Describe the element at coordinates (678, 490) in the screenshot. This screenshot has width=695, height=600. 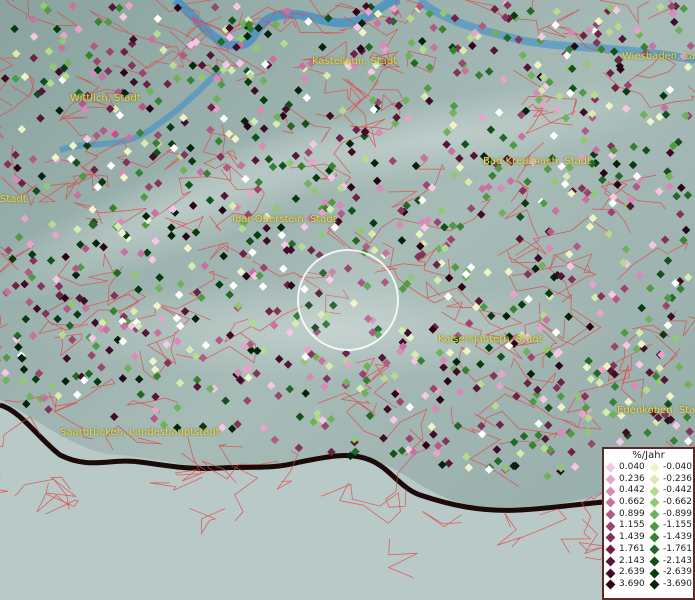
I see `legend-value: -0.442` at that location.